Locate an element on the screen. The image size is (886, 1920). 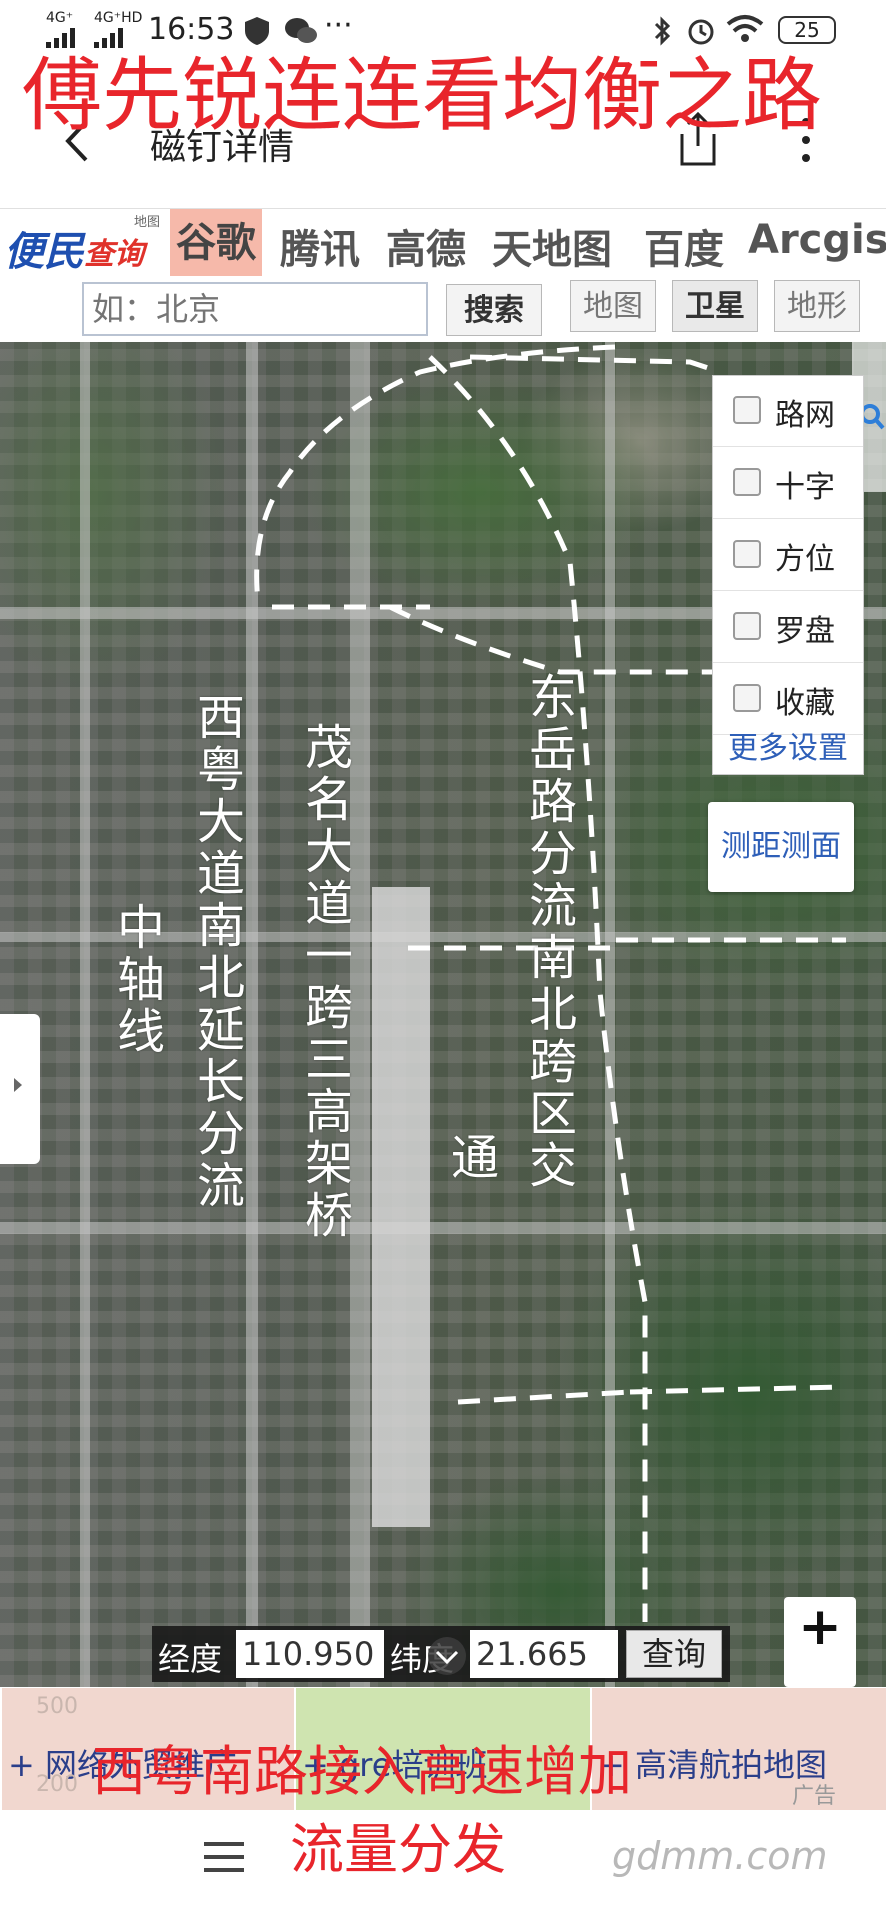
setting-label: 收藏 is located at coordinates (805, 703).